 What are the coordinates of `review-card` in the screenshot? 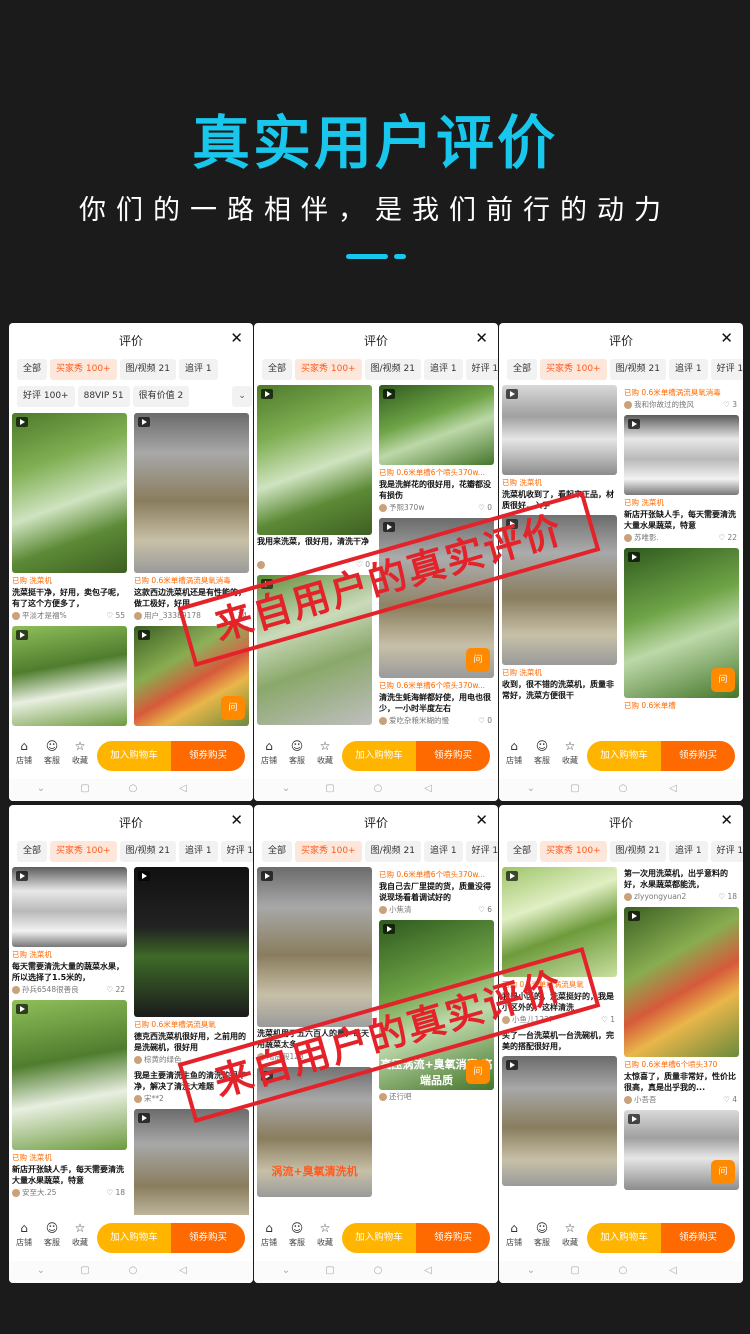 It's located at (69, 676).